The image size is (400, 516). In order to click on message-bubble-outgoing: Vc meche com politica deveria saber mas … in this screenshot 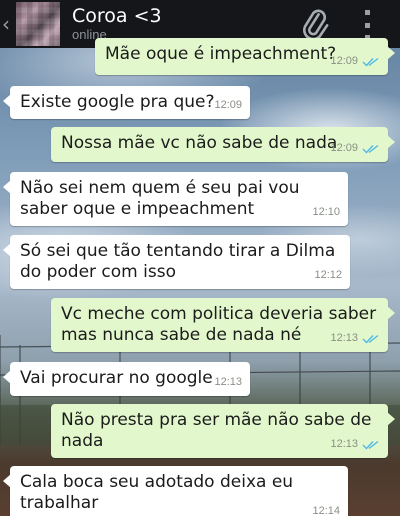, I will do `click(223, 325)`.